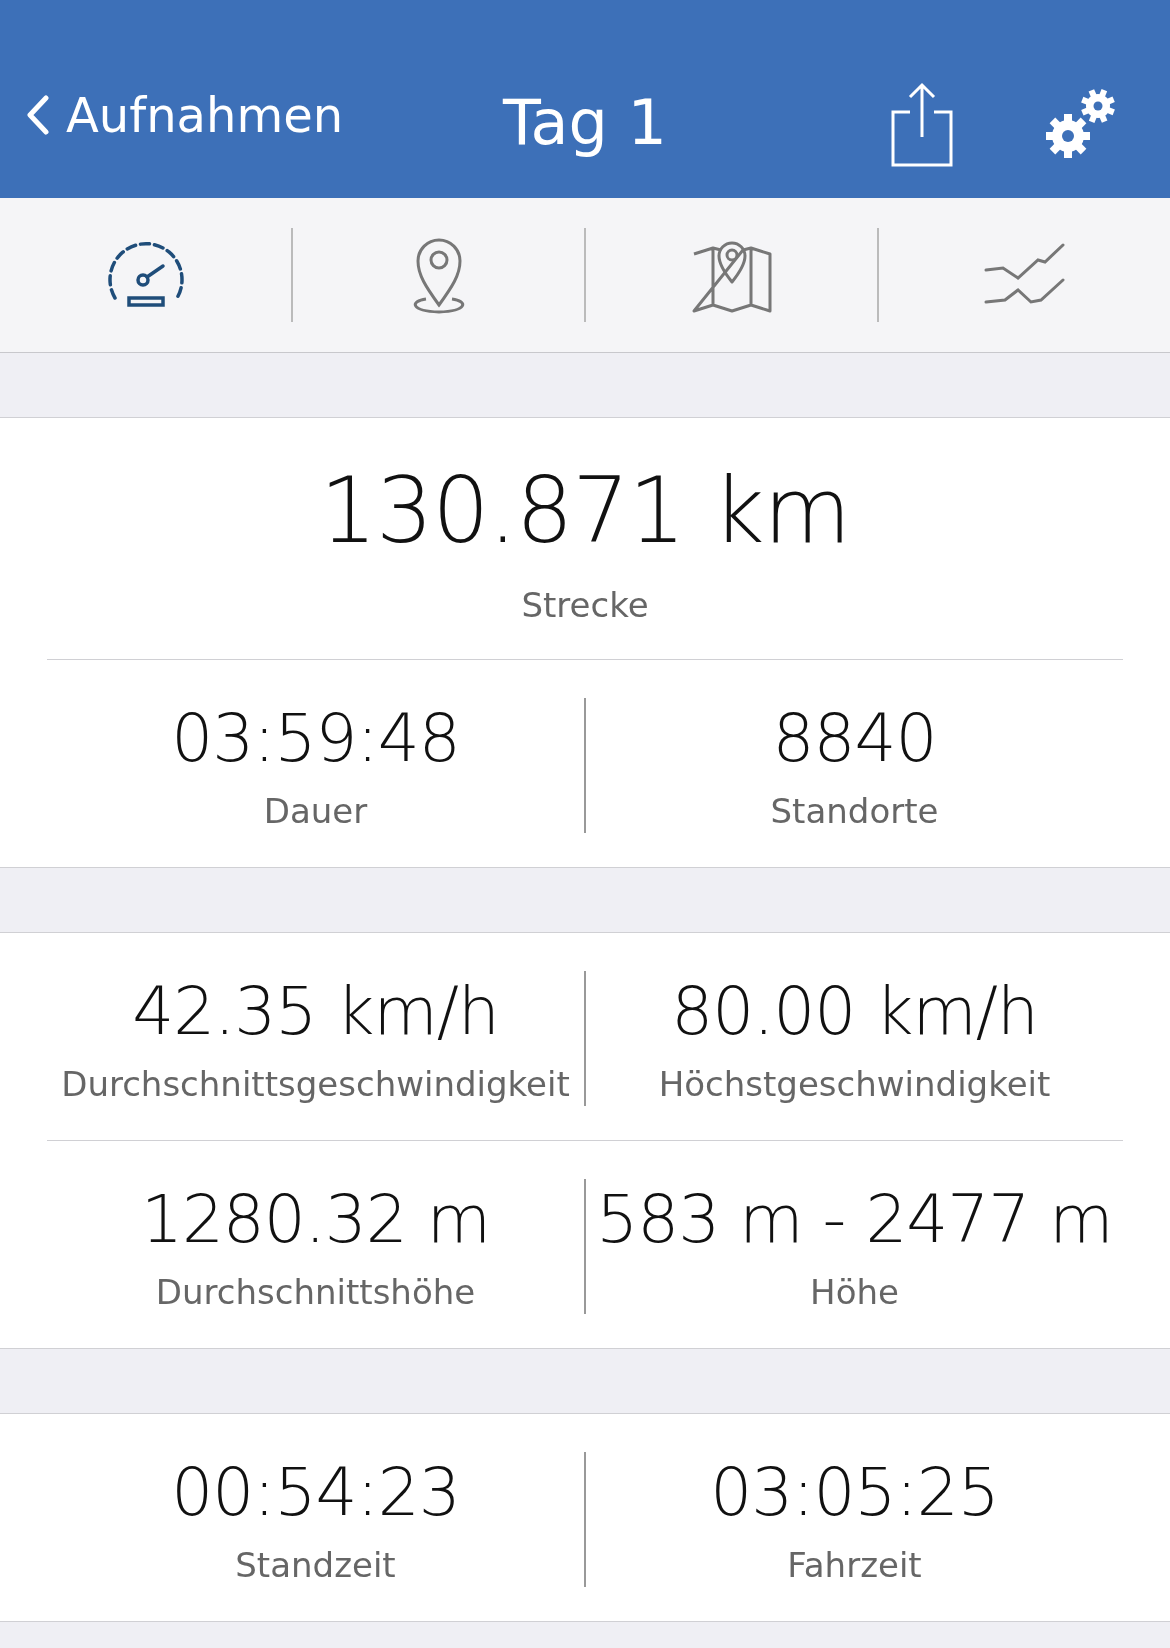 The width and height of the screenshot is (1170, 1648). Describe the element at coordinates (315, 1011) in the screenshot. I see `stat-value: 42.35 km/h` at that location.